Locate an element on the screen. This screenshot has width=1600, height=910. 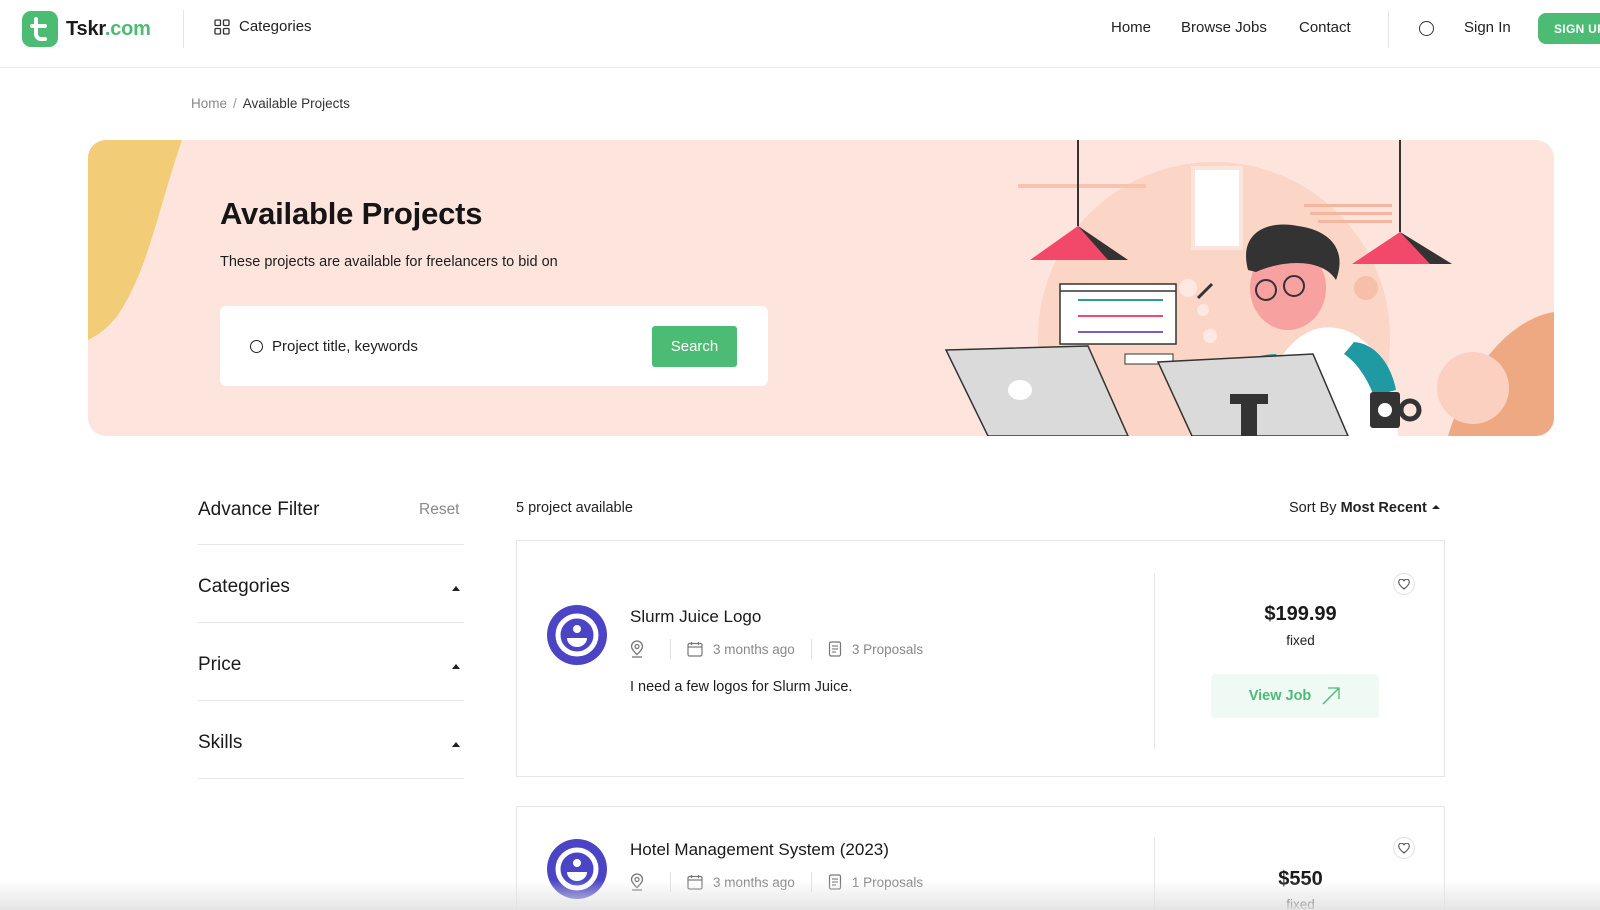
job-meta: 3 months ago 3 Proposals is located at coordinates (776, 649).